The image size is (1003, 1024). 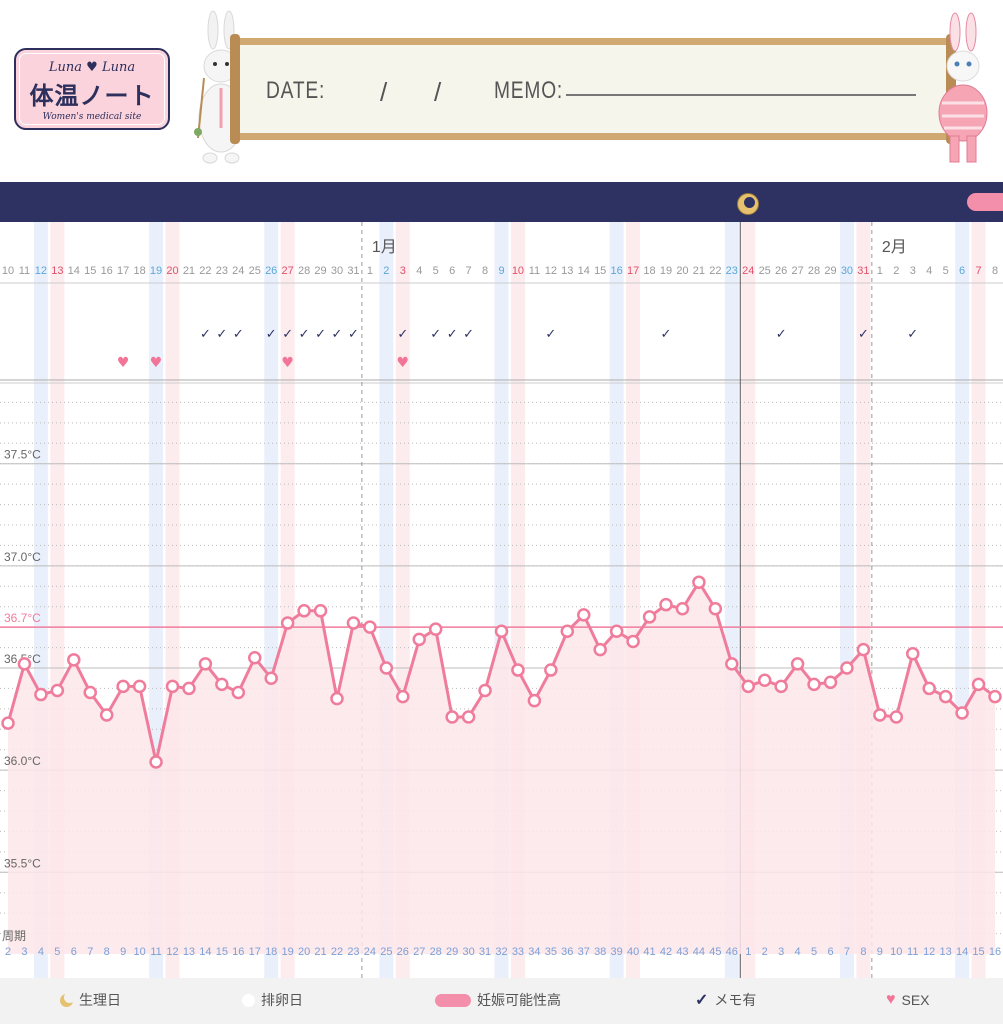 I want to click on cycle-day-label: 7, so click(x=847, y=952).